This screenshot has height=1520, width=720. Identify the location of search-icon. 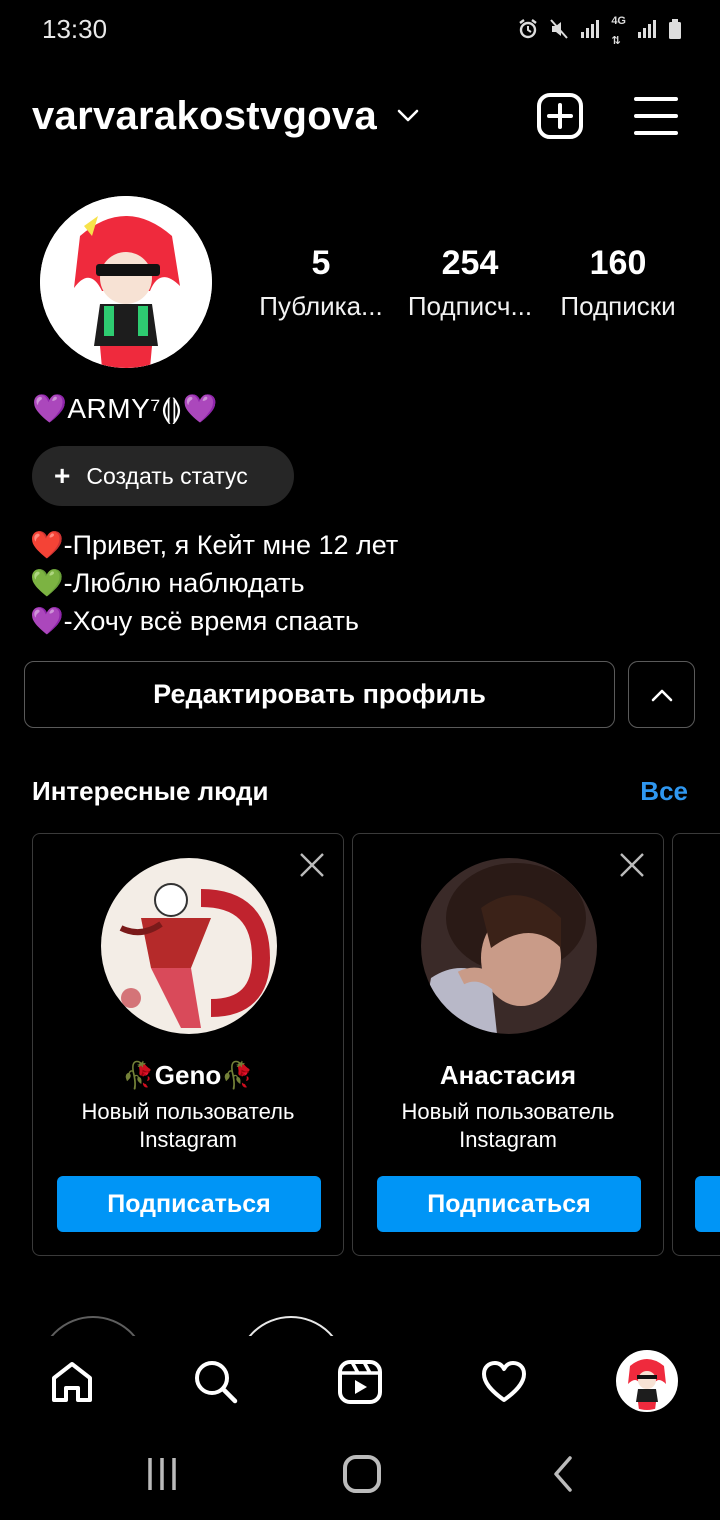
(216, 1382).